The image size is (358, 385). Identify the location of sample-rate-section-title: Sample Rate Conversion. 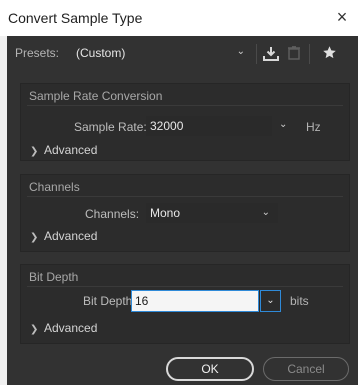
(96, 96).